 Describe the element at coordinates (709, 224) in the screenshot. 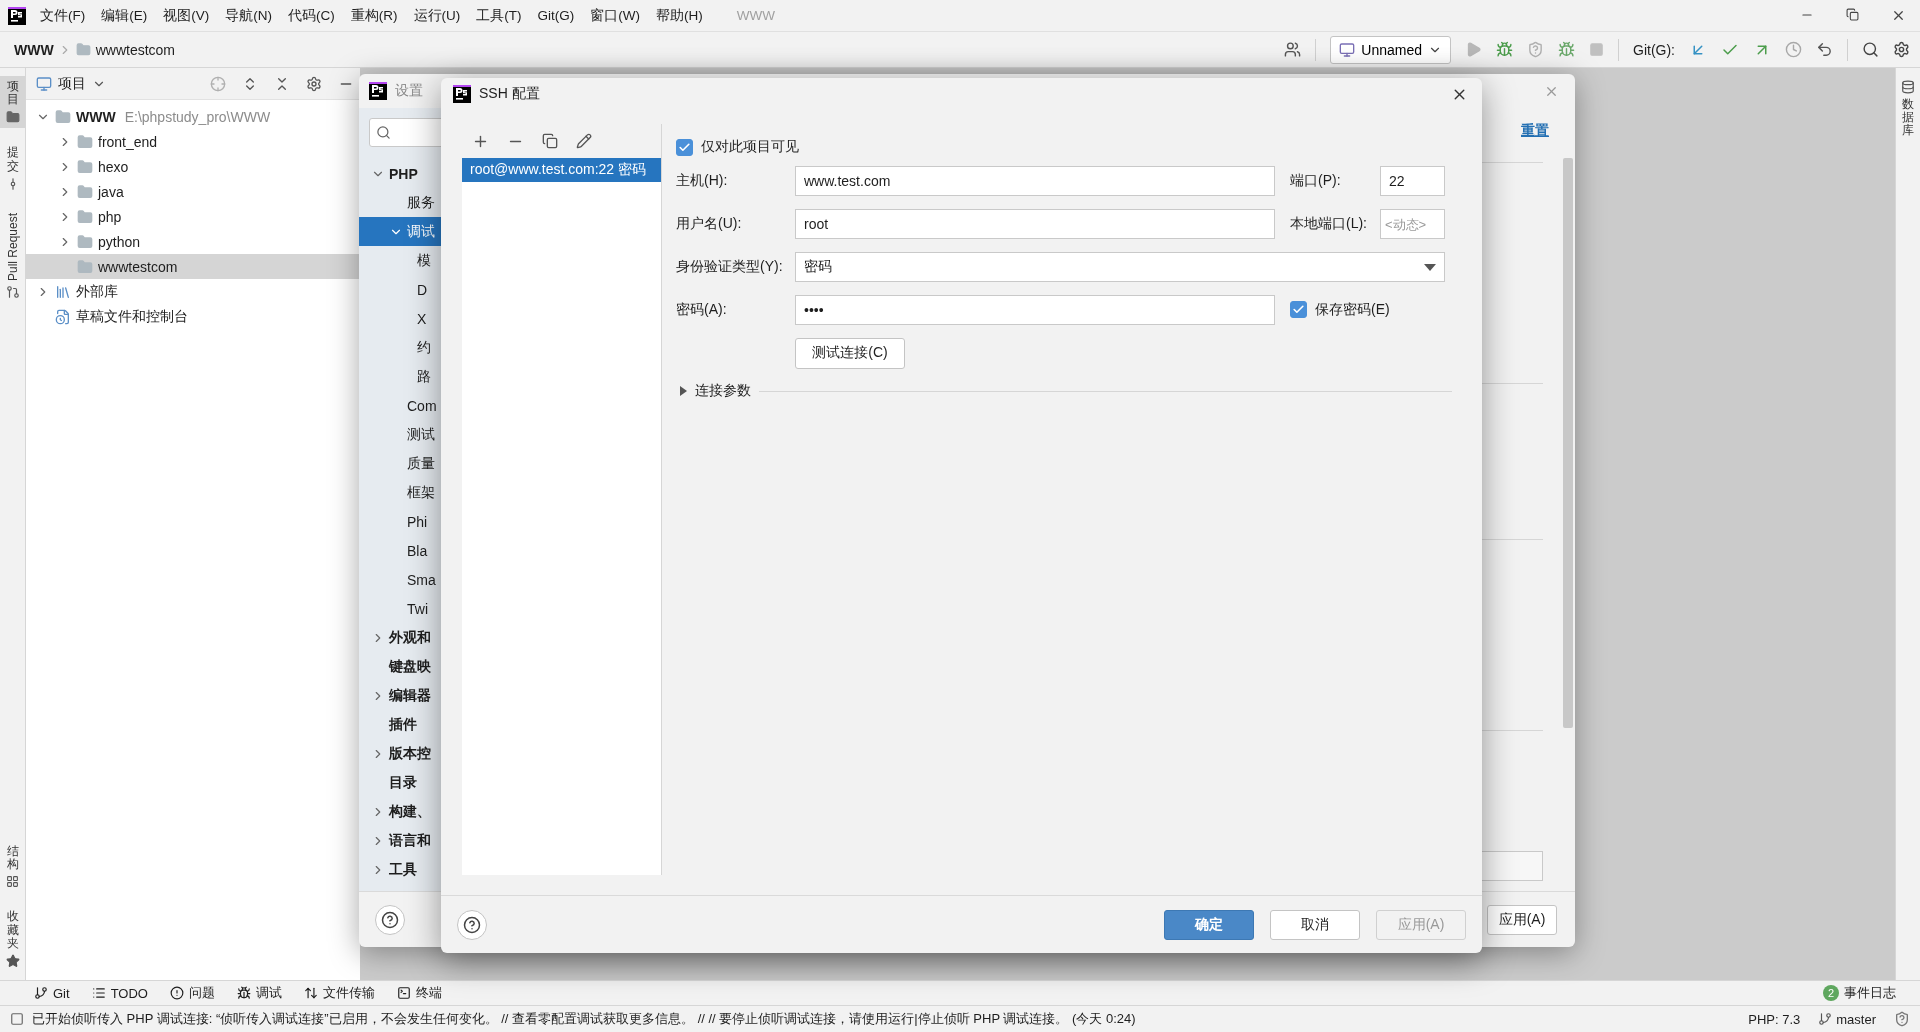

I see `field-label: 用户名(U):` at that location.